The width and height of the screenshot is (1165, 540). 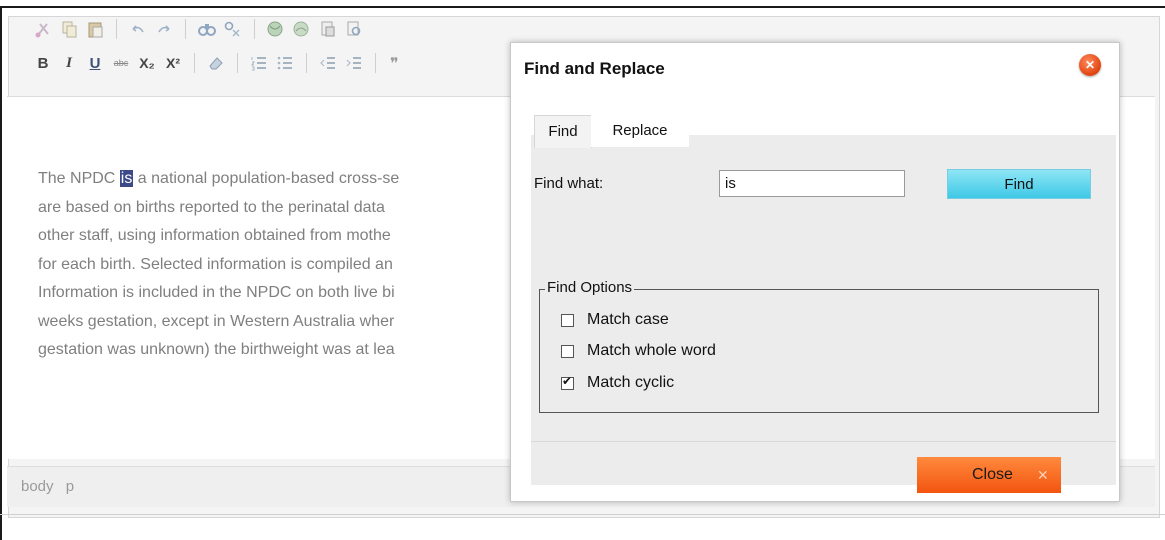 I want to click on element-path: body p, so click(x=51, y=486).